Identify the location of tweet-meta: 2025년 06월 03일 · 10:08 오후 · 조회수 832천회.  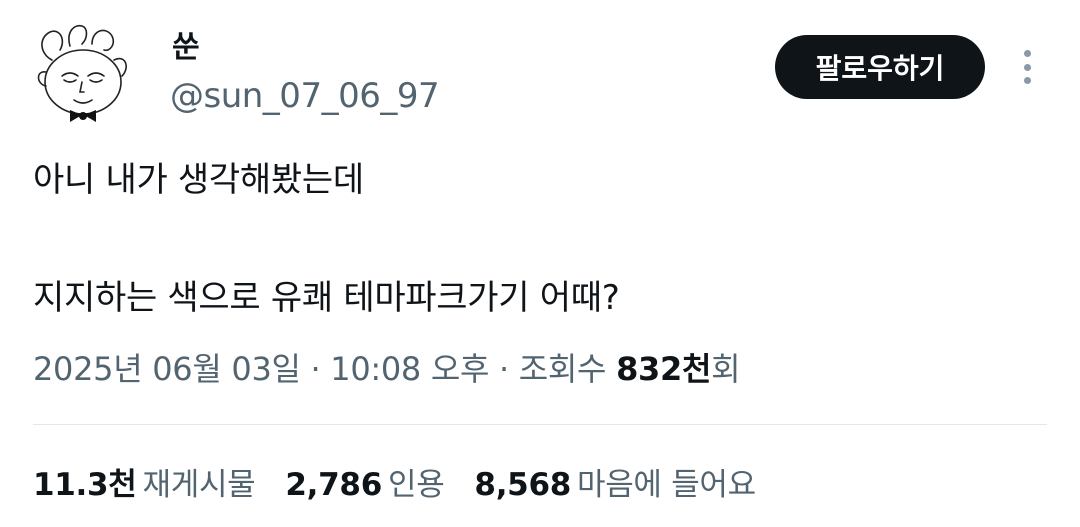
(387, 369).